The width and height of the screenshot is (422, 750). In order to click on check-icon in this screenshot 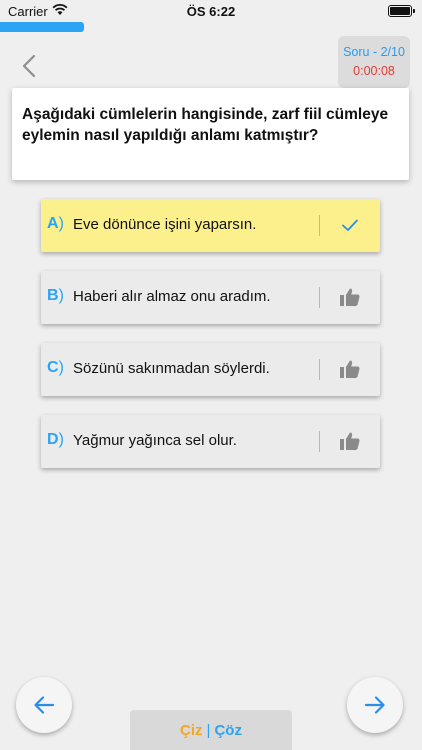, I will do `click(350, 225)`.